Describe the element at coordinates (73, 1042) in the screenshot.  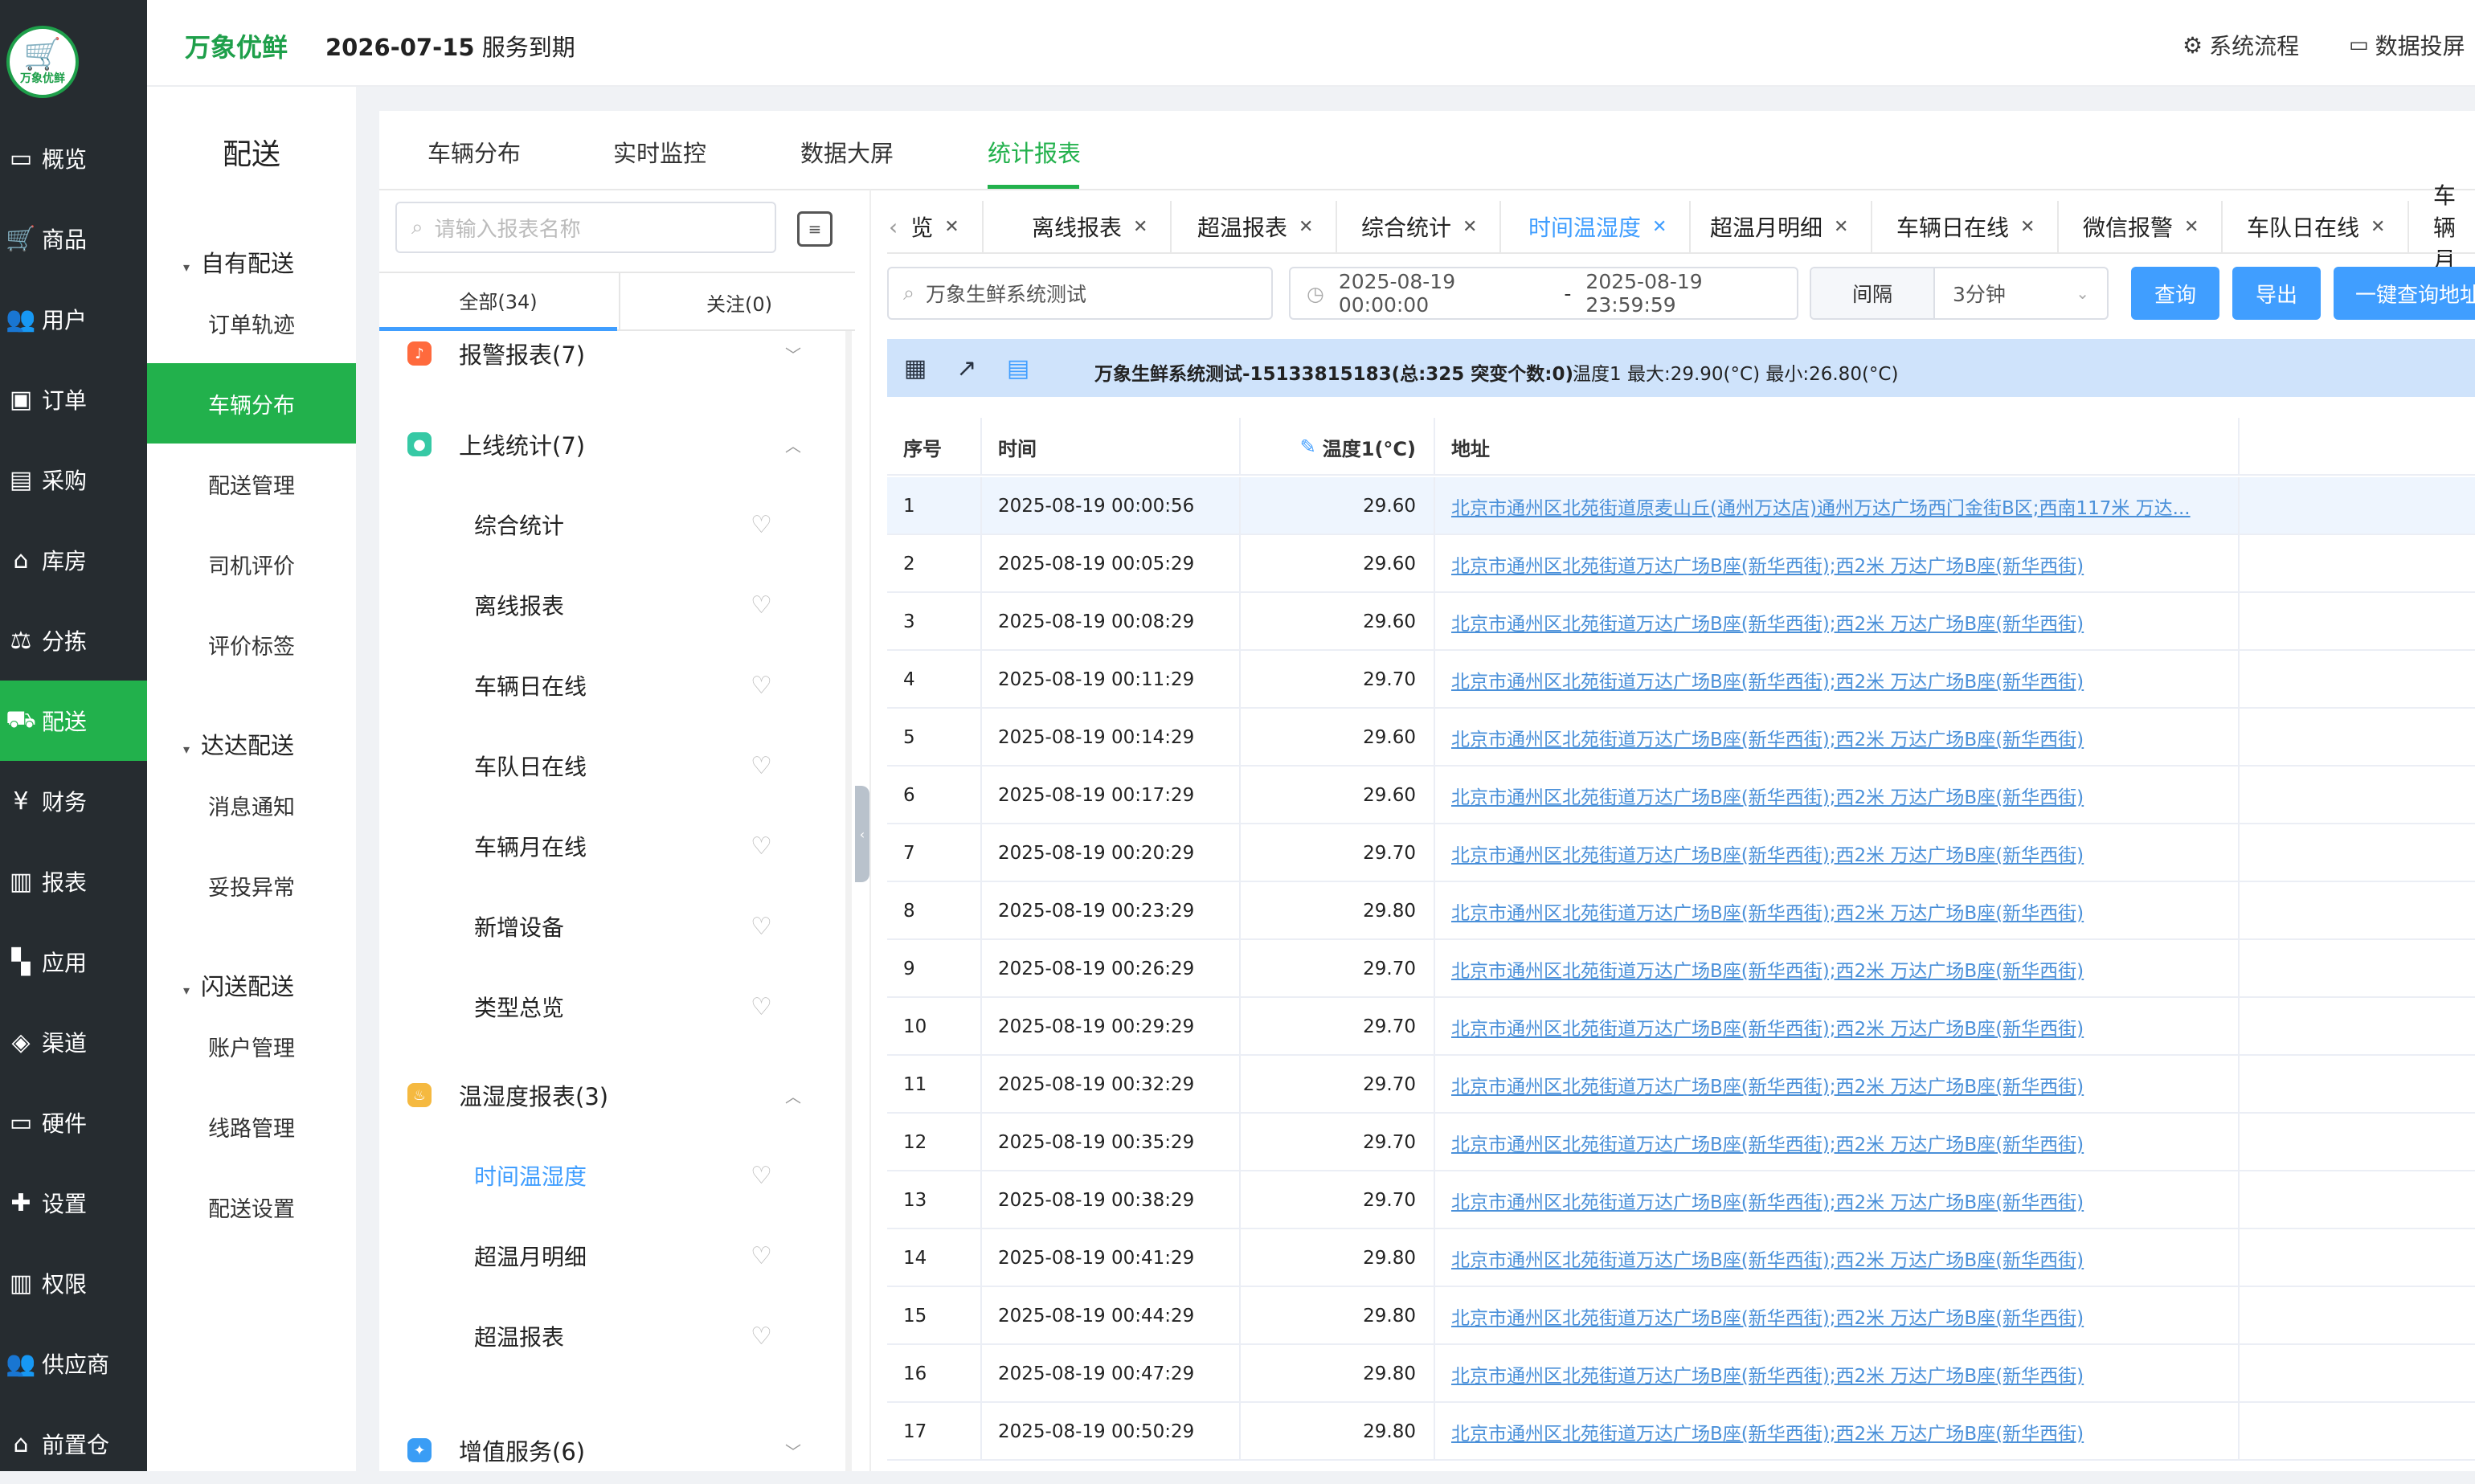
I see `nav-item-11: ◈ 渠道` at that location.